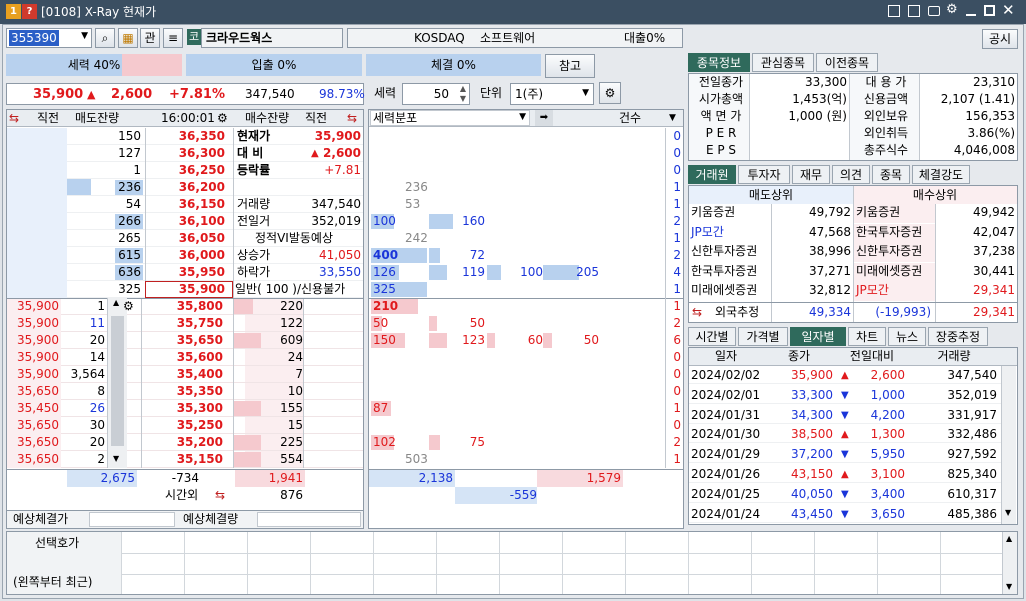 This screenshot has width=1026, height=601. Describe the element at coordinates (291, 340) in the screenshot. I see `bid-remain: 609` at that location.